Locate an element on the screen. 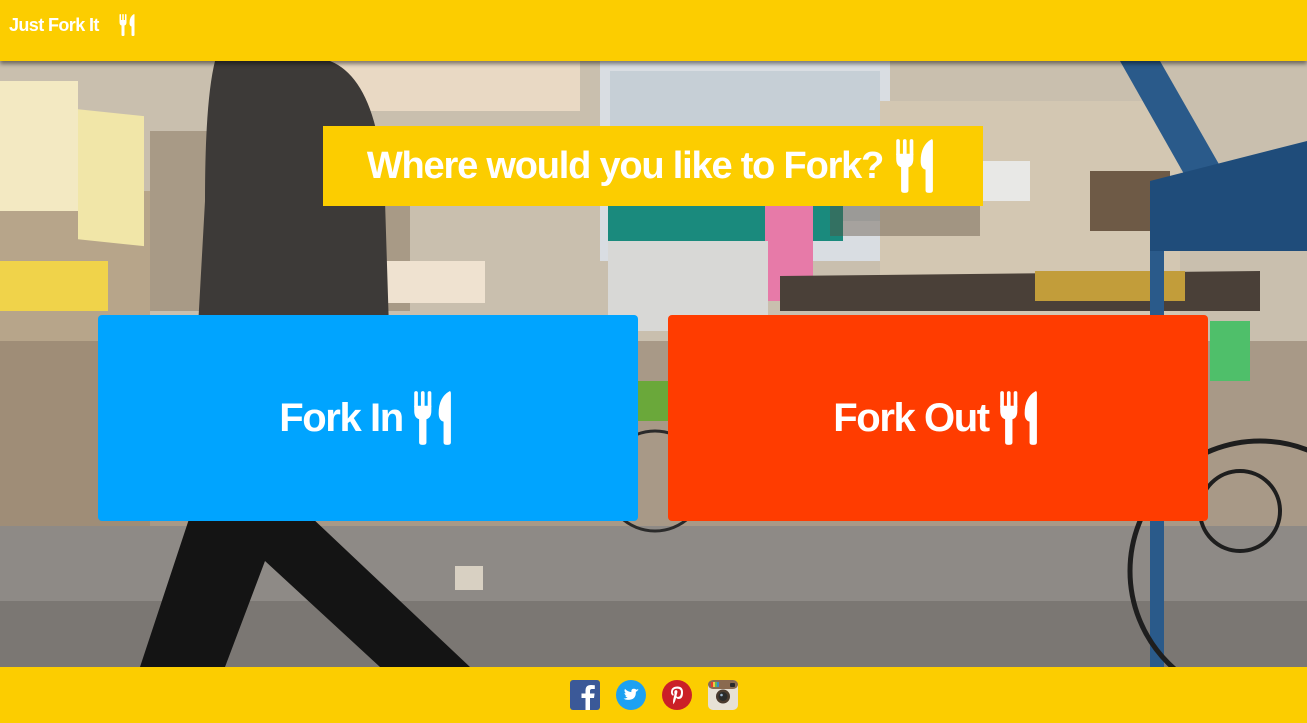 This screenshot has height=723, width=1307. fork-in-label: Fork In is located at coordinates (341, 417).